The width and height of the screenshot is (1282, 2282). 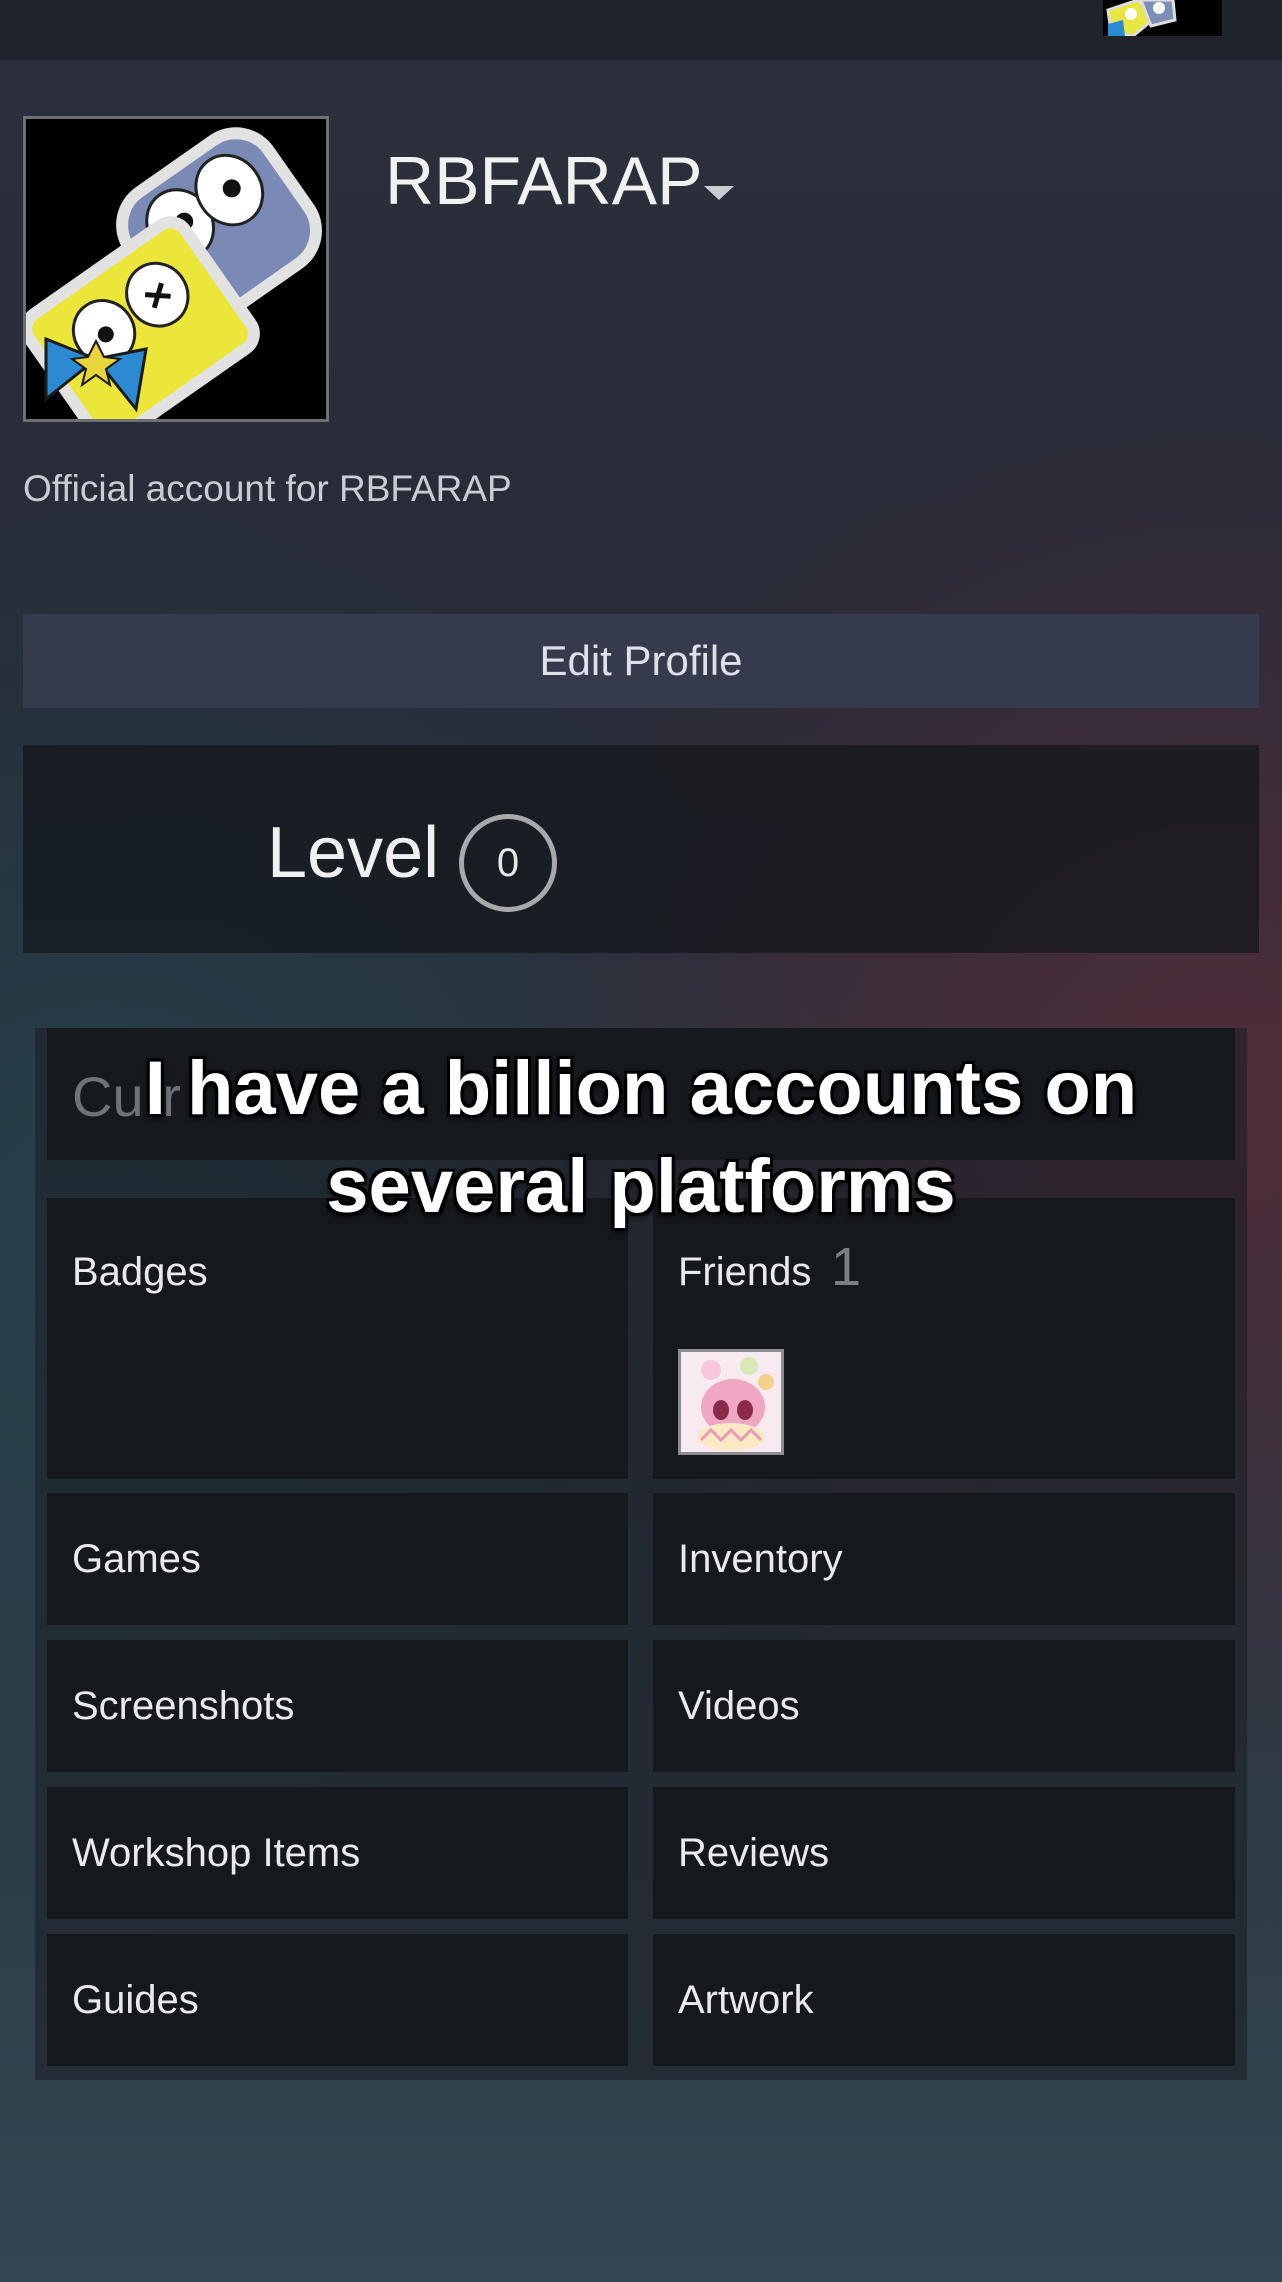 What do you see at coordinates (719, 193) in the screenshot?
I see `dropdown-caret-icon` at bounding box center [719, 193].